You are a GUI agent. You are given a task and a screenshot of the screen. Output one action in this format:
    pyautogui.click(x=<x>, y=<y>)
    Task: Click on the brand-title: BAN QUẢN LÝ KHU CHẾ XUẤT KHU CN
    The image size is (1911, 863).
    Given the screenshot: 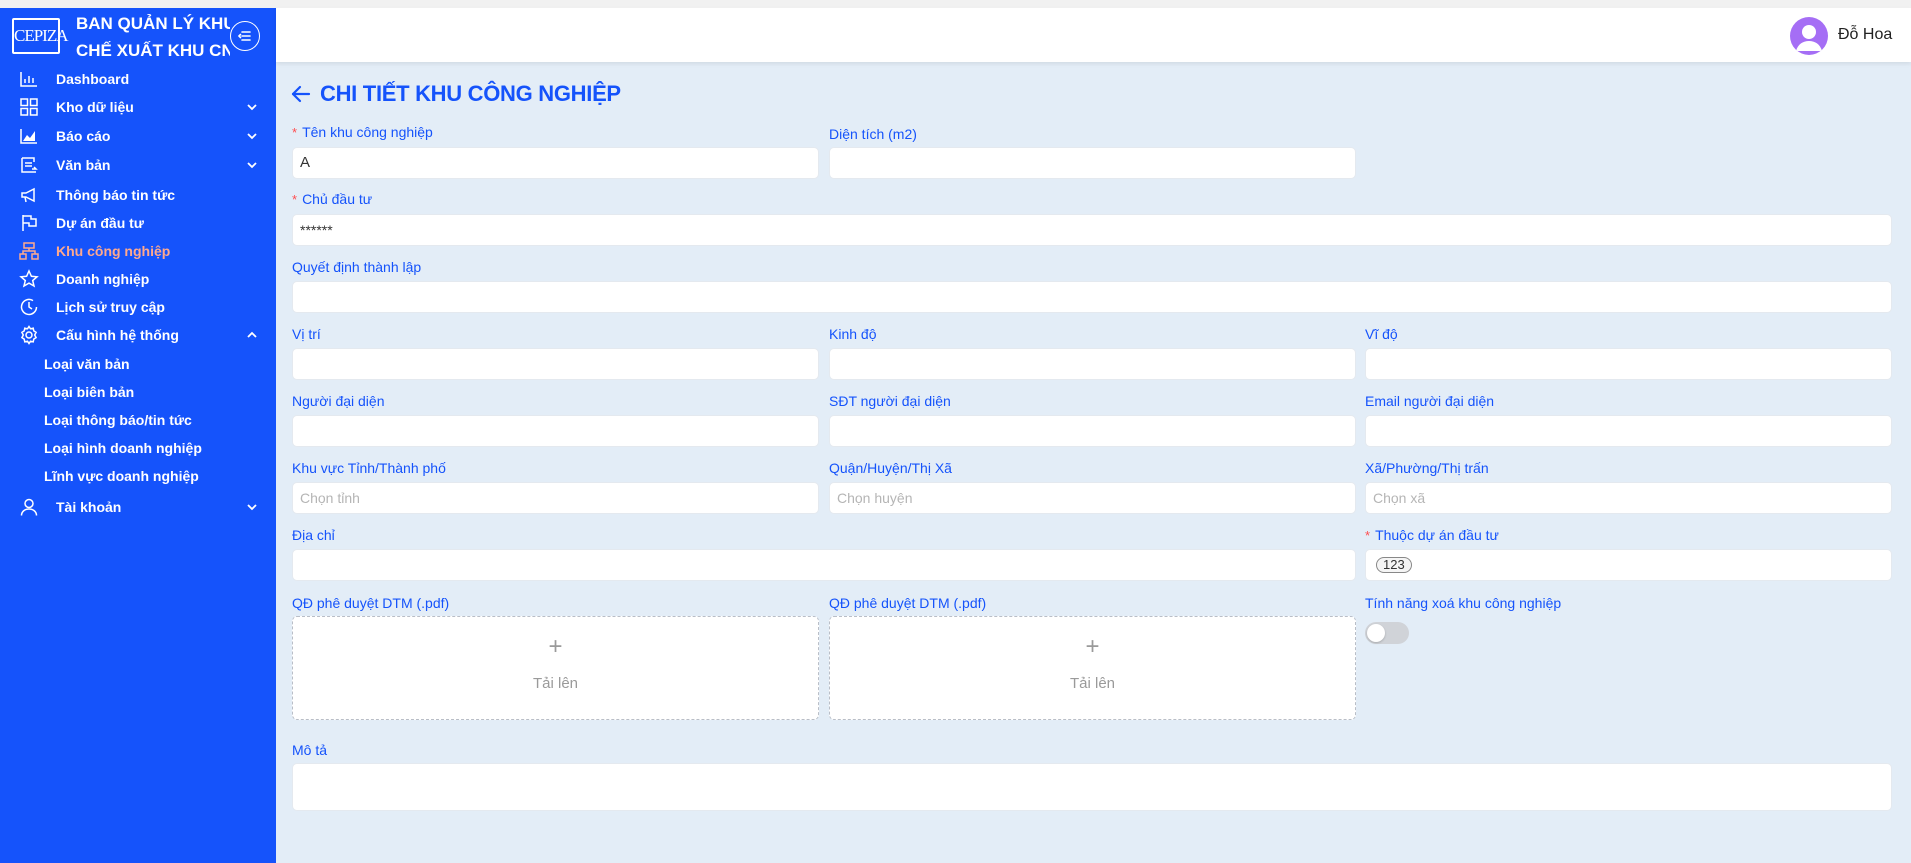 What is the action you would take?
    pyautogui.click(x=153, y=37)
    